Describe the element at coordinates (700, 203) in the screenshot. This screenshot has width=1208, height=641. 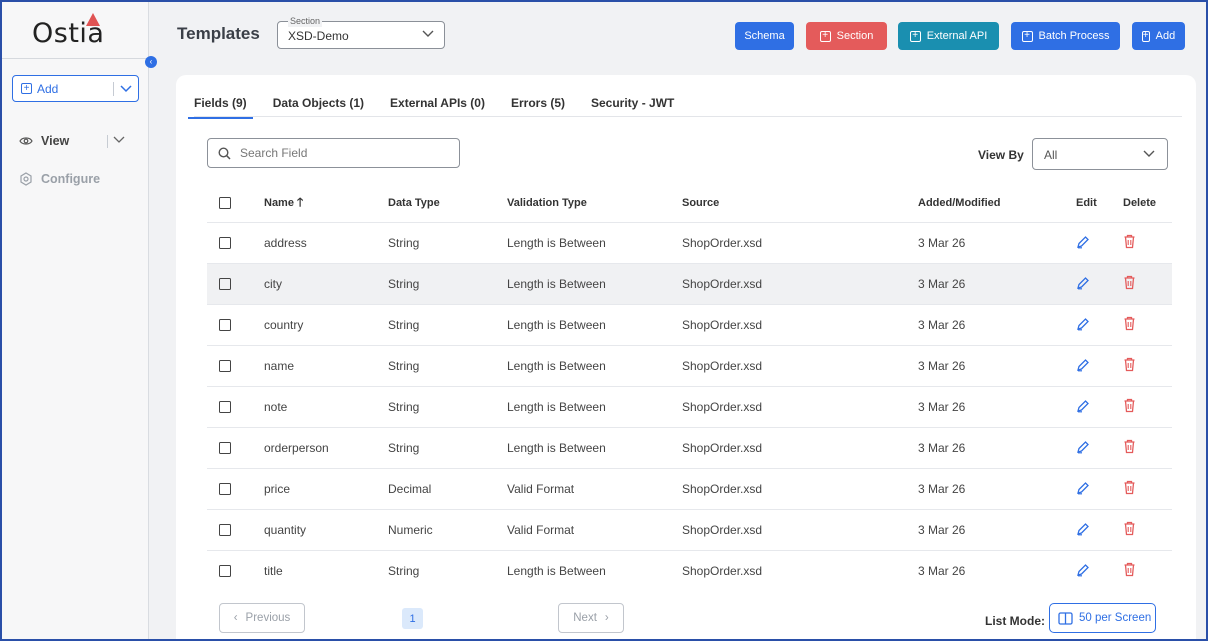
I see `column-header-source: Source` at that location.